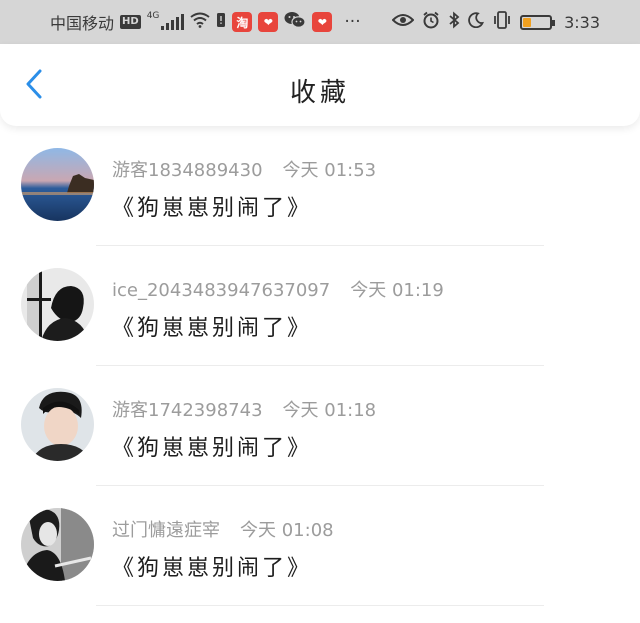 This screenshot has height=623, width=640. I want to click on item-meta: 游客1834889430 今天 01:53, so click(244, 169).